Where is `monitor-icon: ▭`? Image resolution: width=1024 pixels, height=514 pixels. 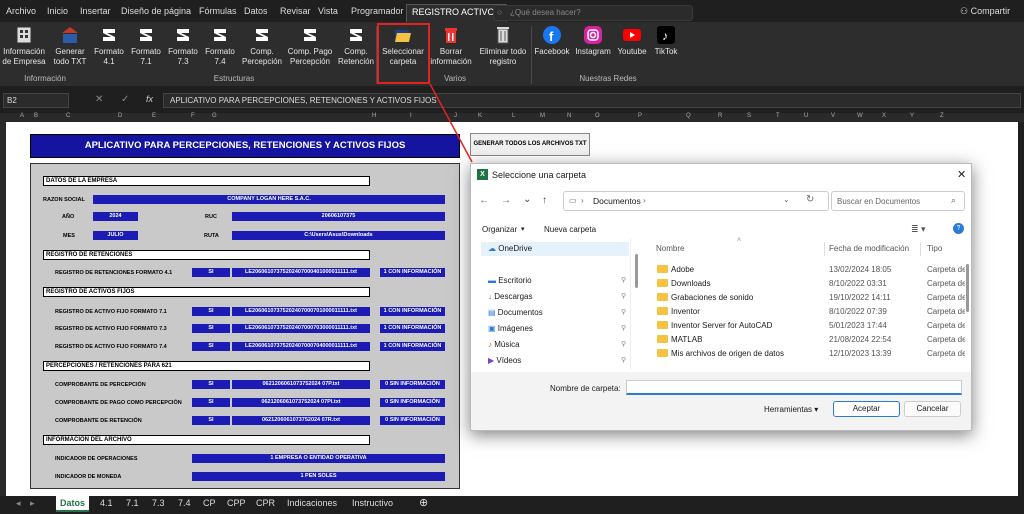
monitor-icon: ▭ is located at coordinates (573, 200).